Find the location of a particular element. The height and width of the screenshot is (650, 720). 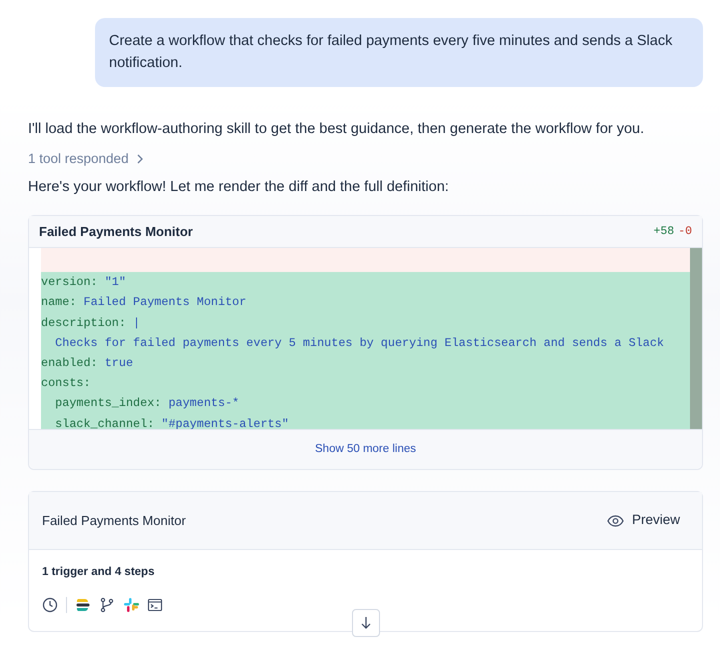

preview-button: Preview is located at coordinates (643, 520).